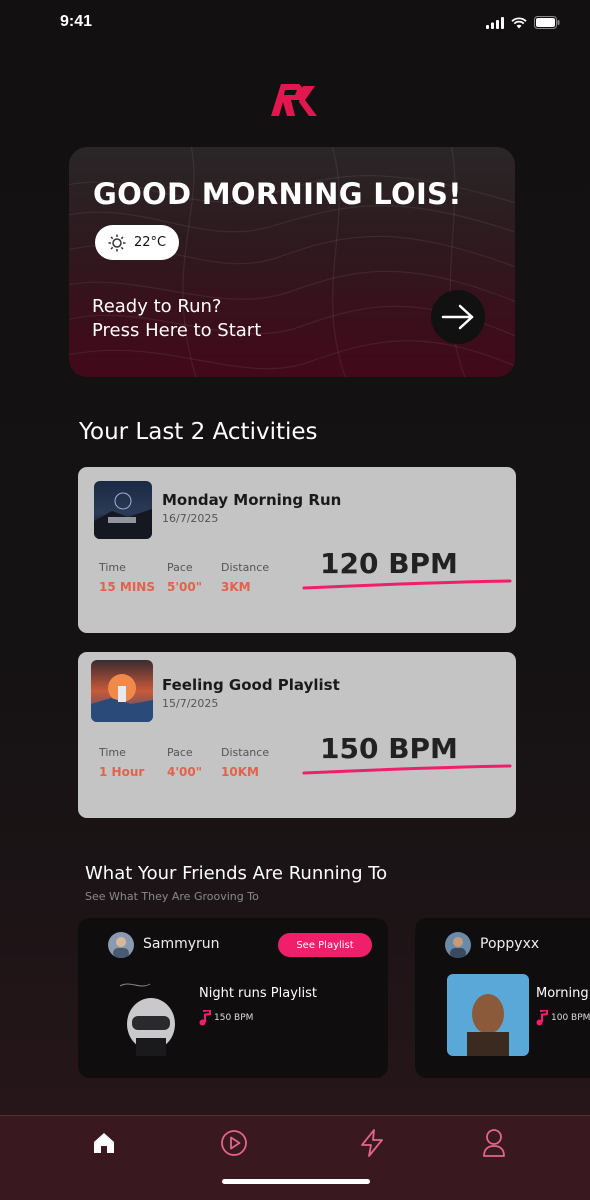 Image resolution: width=590 pixels, height=1200 pixels. I want to click on time-value: 15 MINS, so click(127, 587).